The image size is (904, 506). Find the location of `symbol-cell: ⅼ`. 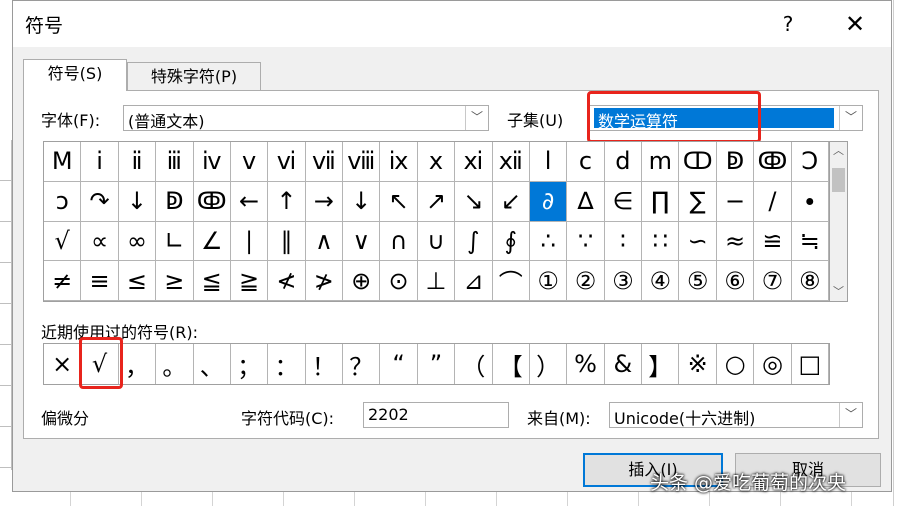

symbol-cell: ⅼ is located at coordinates (548, 162).